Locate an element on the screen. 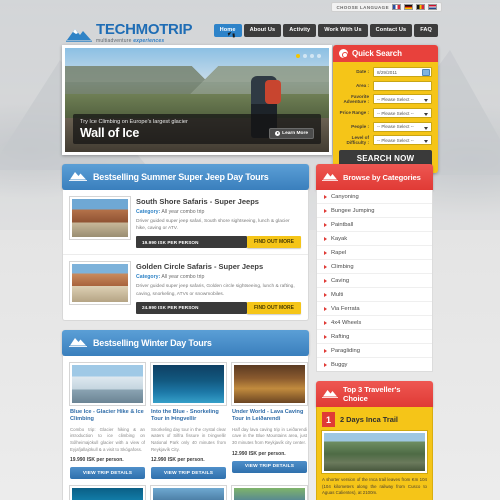 This screenshot has height=500, width=500. category-label: Caving is located at coordinates (340, 280).